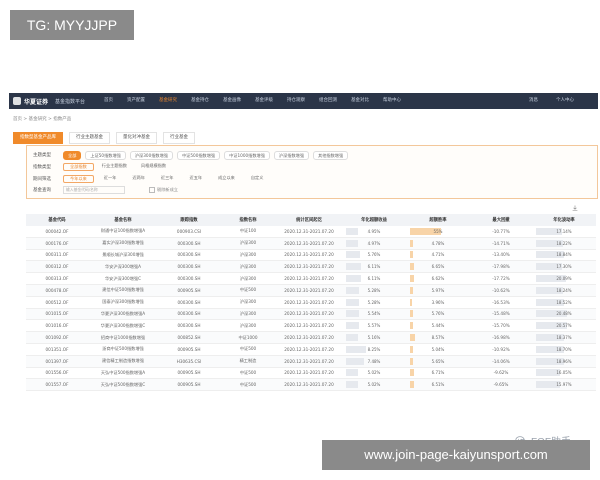 This screenshot has height=480, width=600. I want to click on bar-cell: 5.02%, so click(374, 373).